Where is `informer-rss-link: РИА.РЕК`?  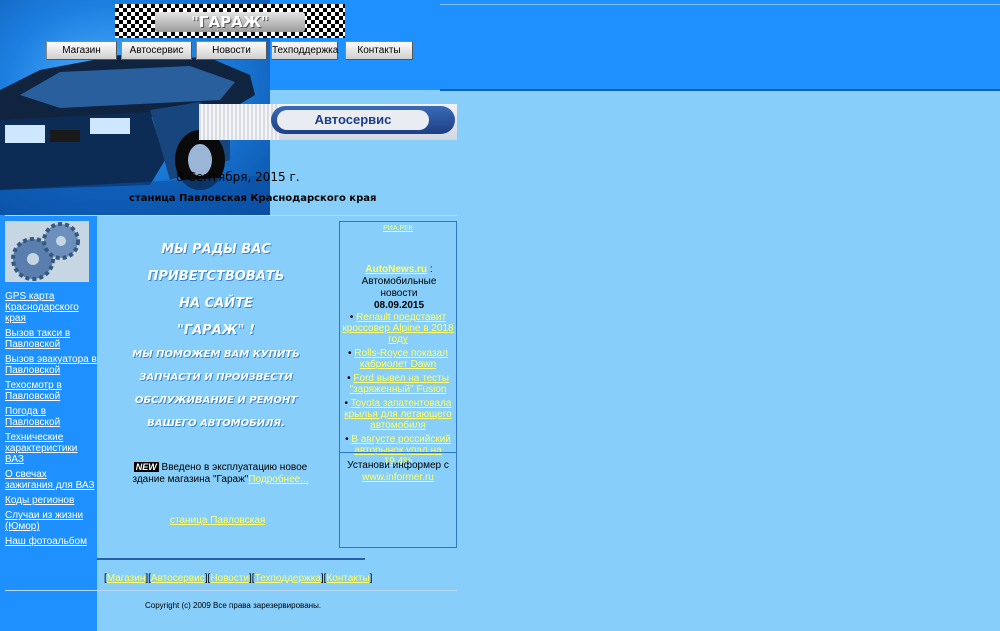
informer-rss-link: РИА.РЕК is located at coordinates (398, 228).